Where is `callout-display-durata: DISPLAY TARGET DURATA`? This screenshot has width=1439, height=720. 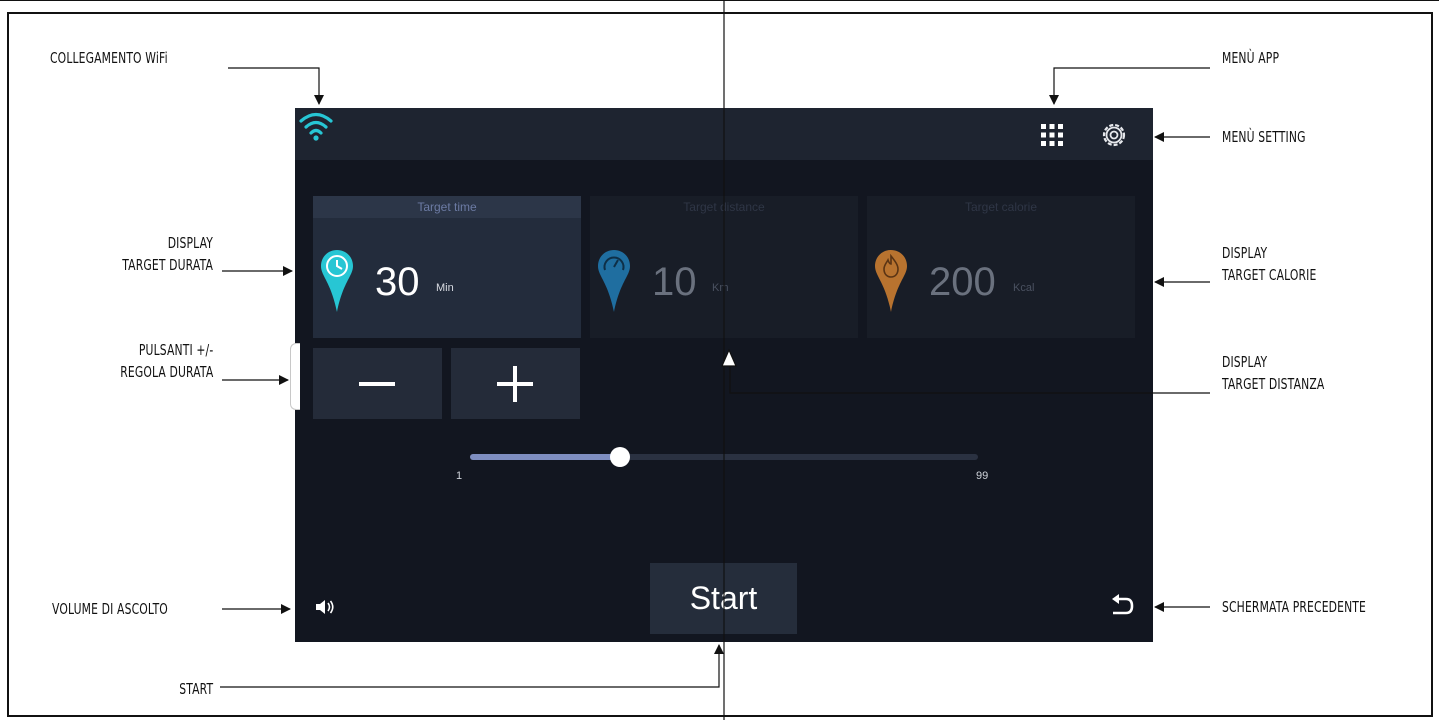 callout-display-durata: DISPLAY TARGET DURATA is located at coordinates (167, 254).